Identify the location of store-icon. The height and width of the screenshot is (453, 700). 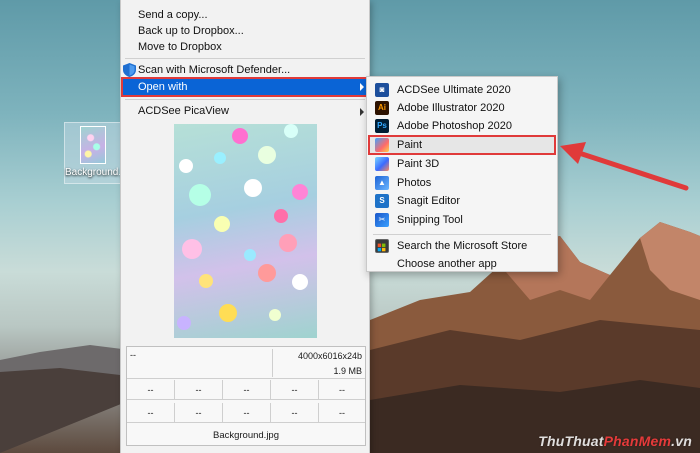
(382, 246).